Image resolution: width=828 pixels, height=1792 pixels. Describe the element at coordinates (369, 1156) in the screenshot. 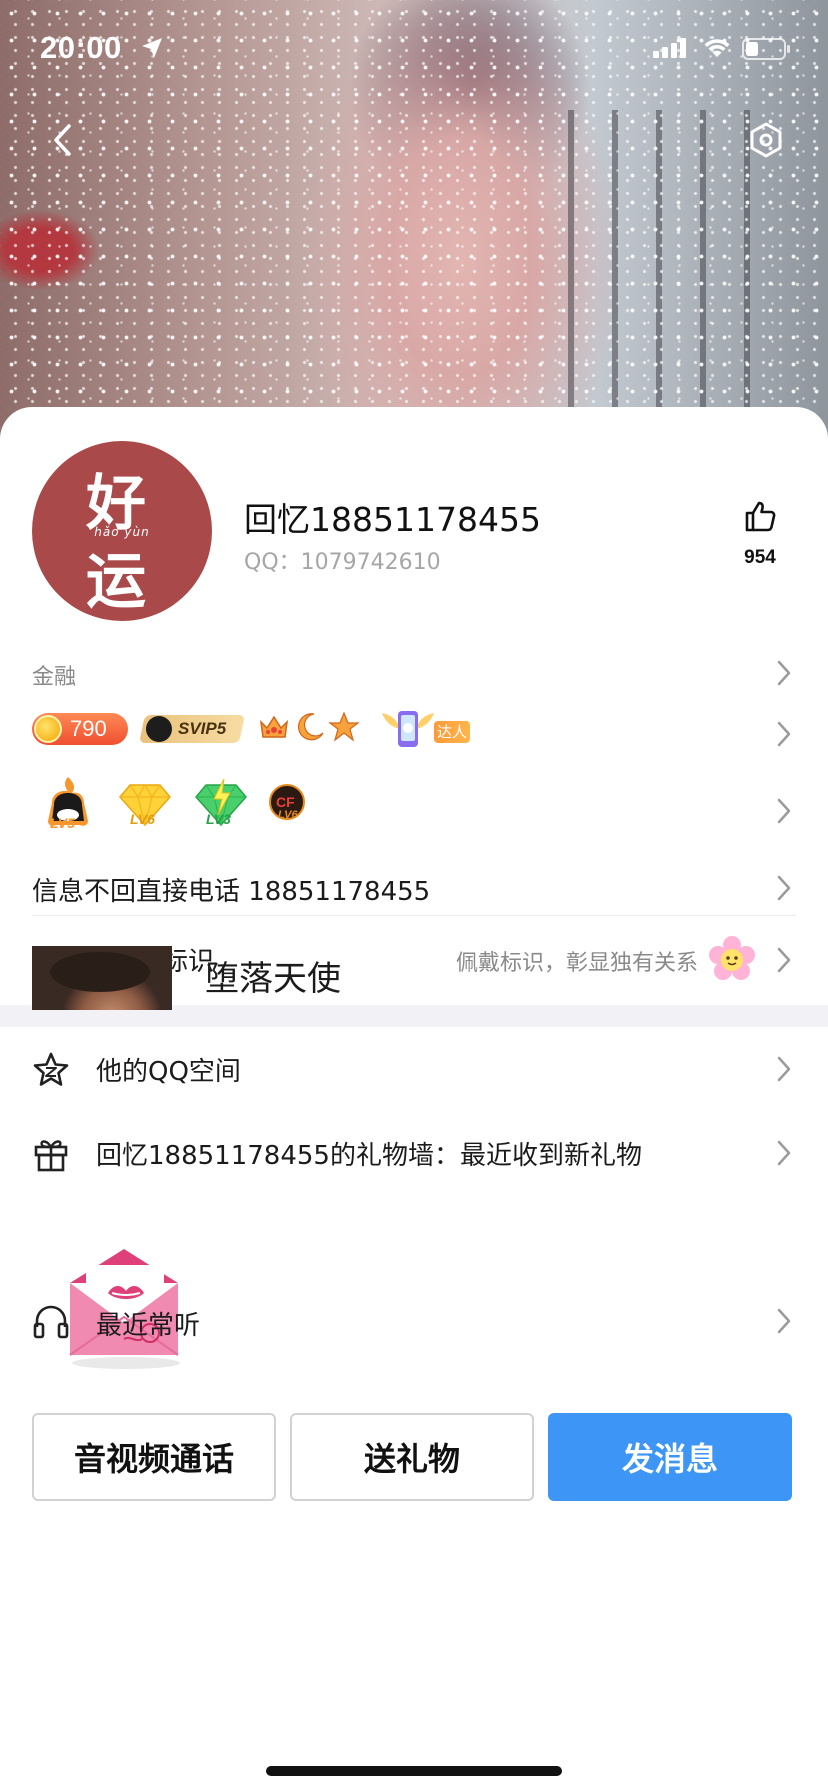

I see `gift-wall-label: 回忆18851178455的礼物墙：最近收到新礼物` at that location.